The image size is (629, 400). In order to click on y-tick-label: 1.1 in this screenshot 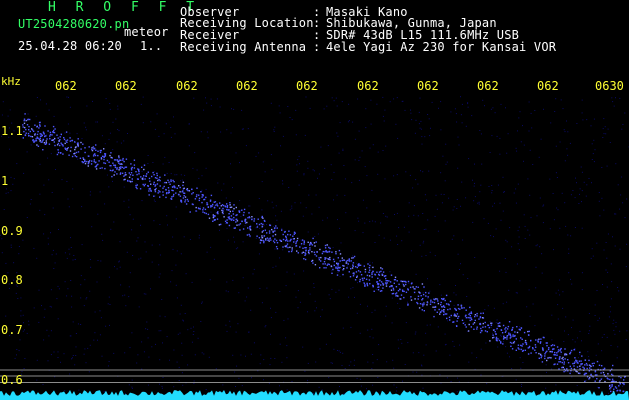, I will do `click(12, 131)`.